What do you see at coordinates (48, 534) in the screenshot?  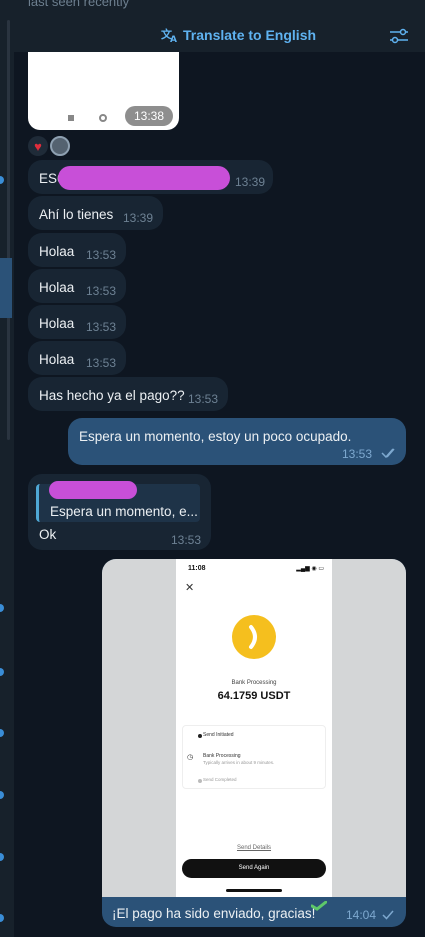 I see `message-text: Ok` at bounding box center [48, 534].